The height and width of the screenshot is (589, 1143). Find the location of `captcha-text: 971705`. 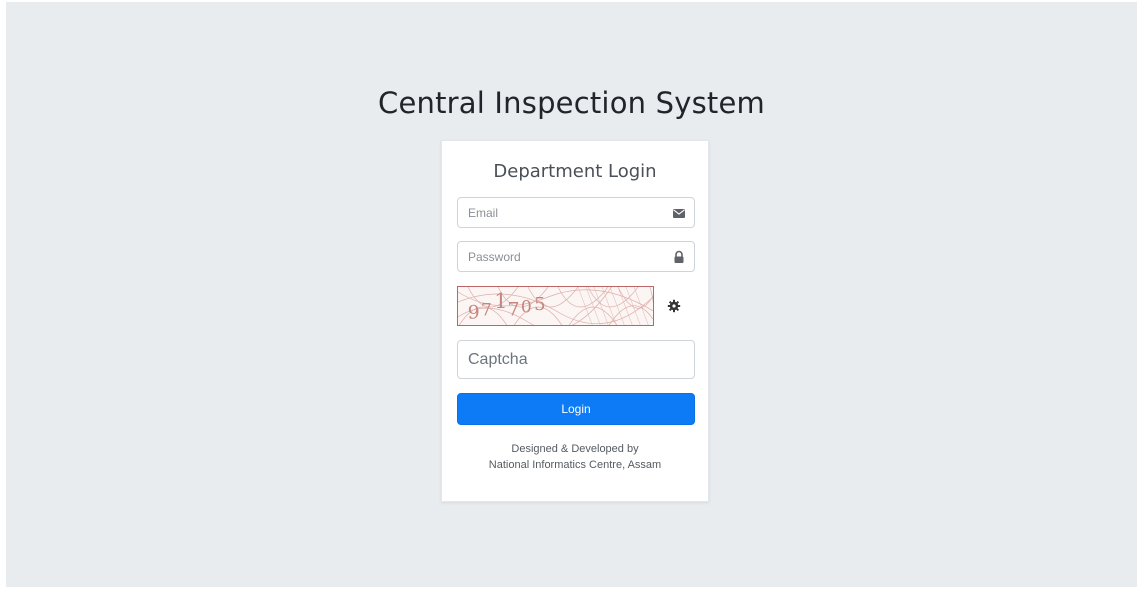

captcha-text: 971705 is located at coordinates (507, 306).